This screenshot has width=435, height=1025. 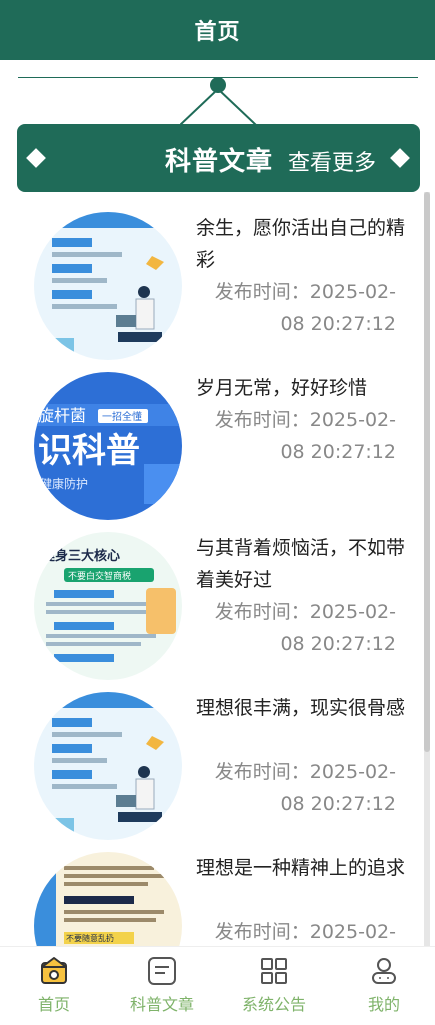 I want to click on diamond-left-icon, so click(x=36, y=158).